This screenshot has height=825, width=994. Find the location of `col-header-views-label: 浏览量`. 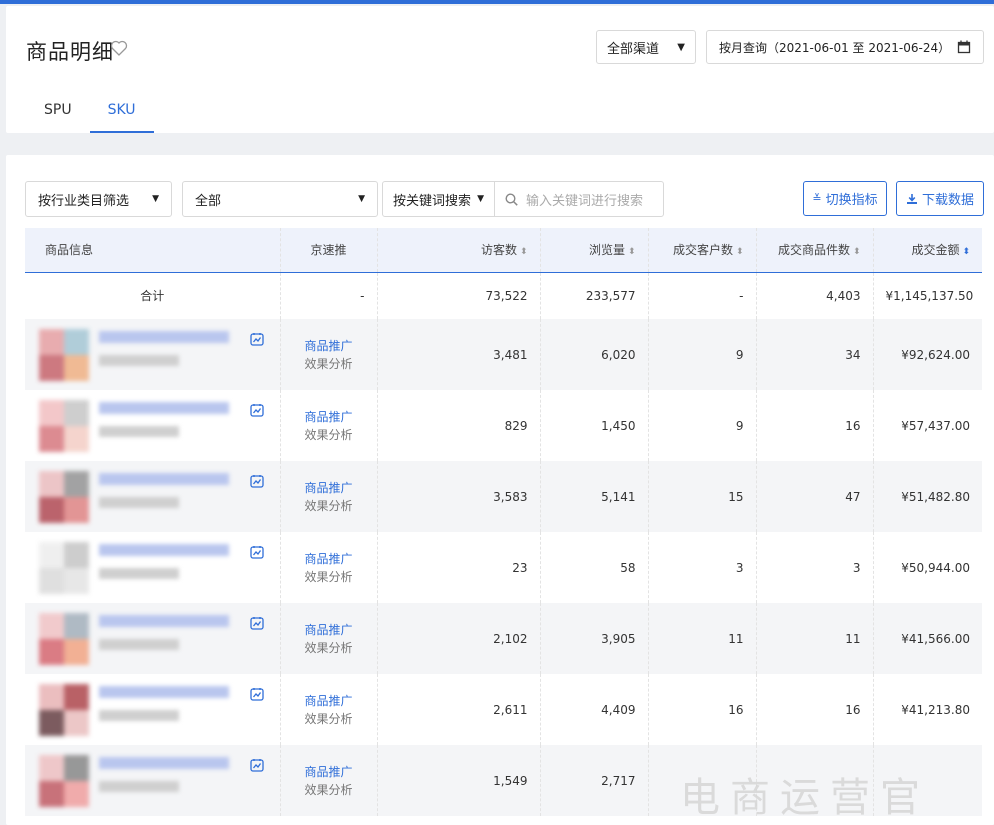

col-header-views-label: 浏览量 is located at coordinates (606, 250).